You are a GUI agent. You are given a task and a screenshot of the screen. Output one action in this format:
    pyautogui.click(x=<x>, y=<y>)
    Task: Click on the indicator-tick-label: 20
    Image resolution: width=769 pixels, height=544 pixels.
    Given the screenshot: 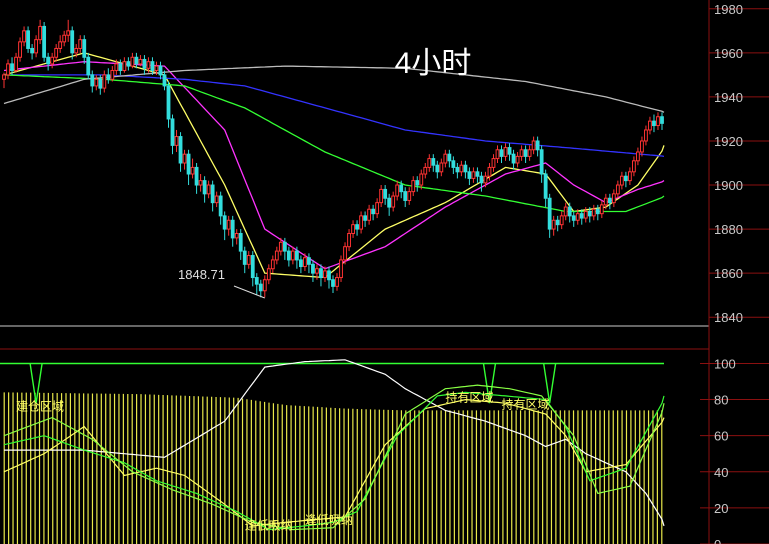 What is the action you would take?
    pyautogui.click(x=721, y=508)
    